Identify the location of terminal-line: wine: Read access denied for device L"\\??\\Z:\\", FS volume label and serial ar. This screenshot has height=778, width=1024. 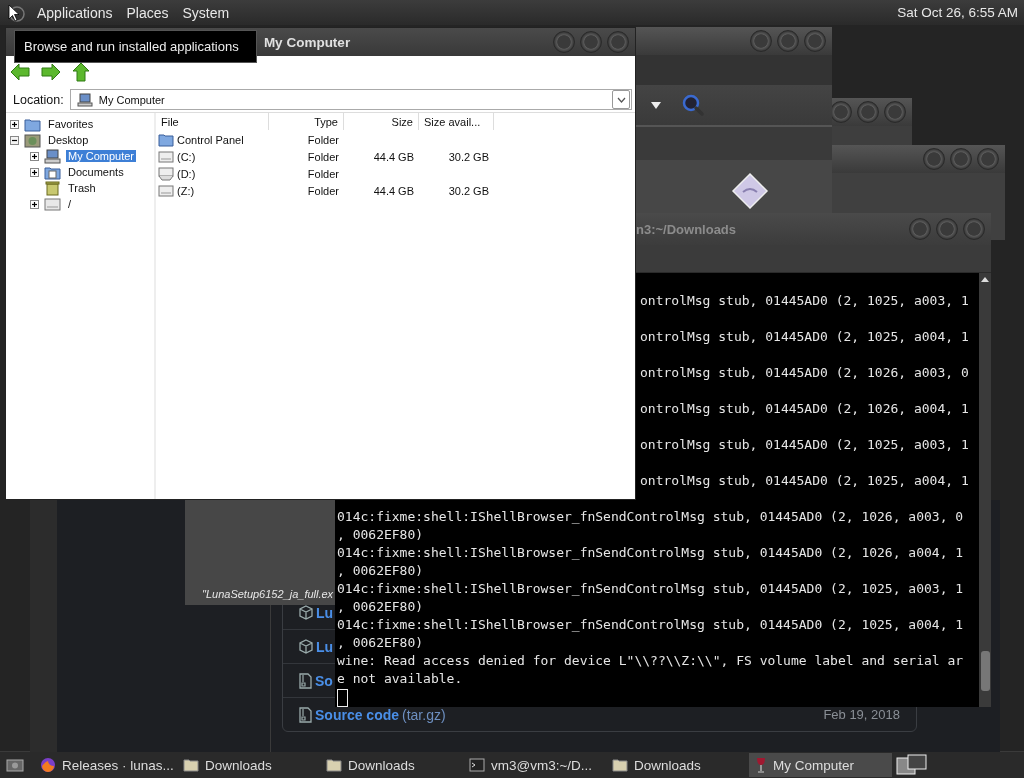
(650, 661).